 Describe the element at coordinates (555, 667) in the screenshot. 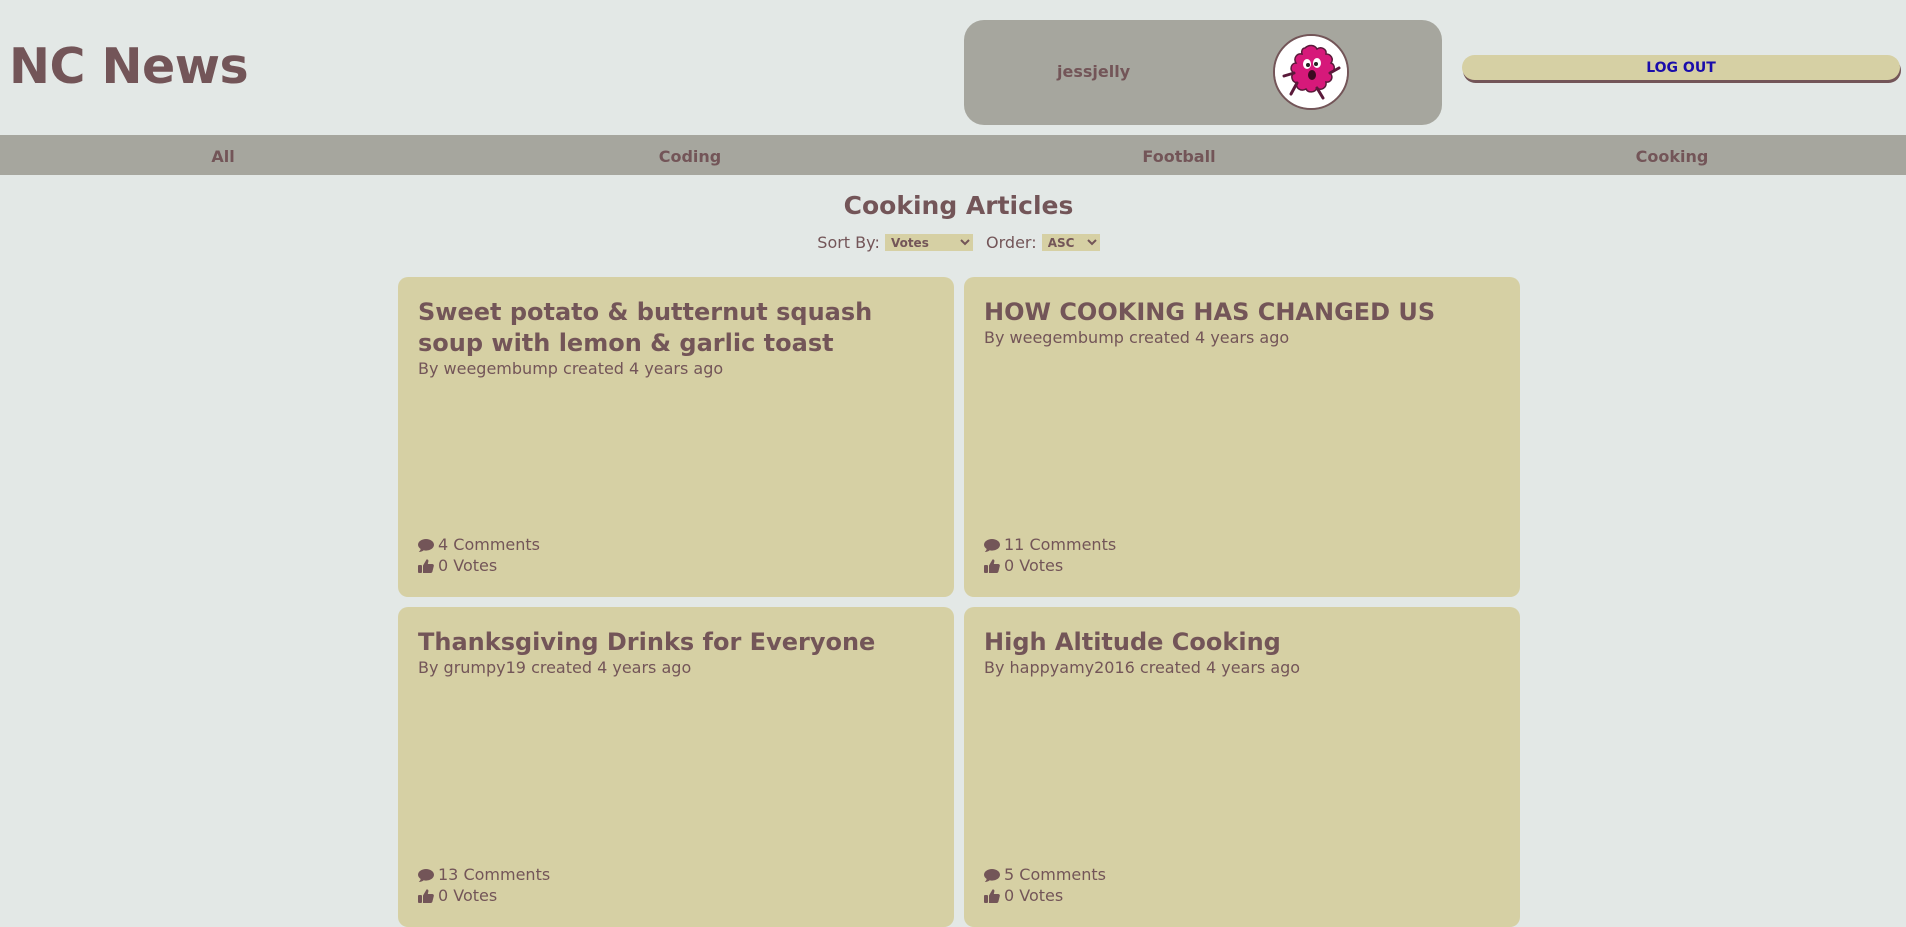

I see `article-byline: By grumpy19 created 4 years ago` at that location.